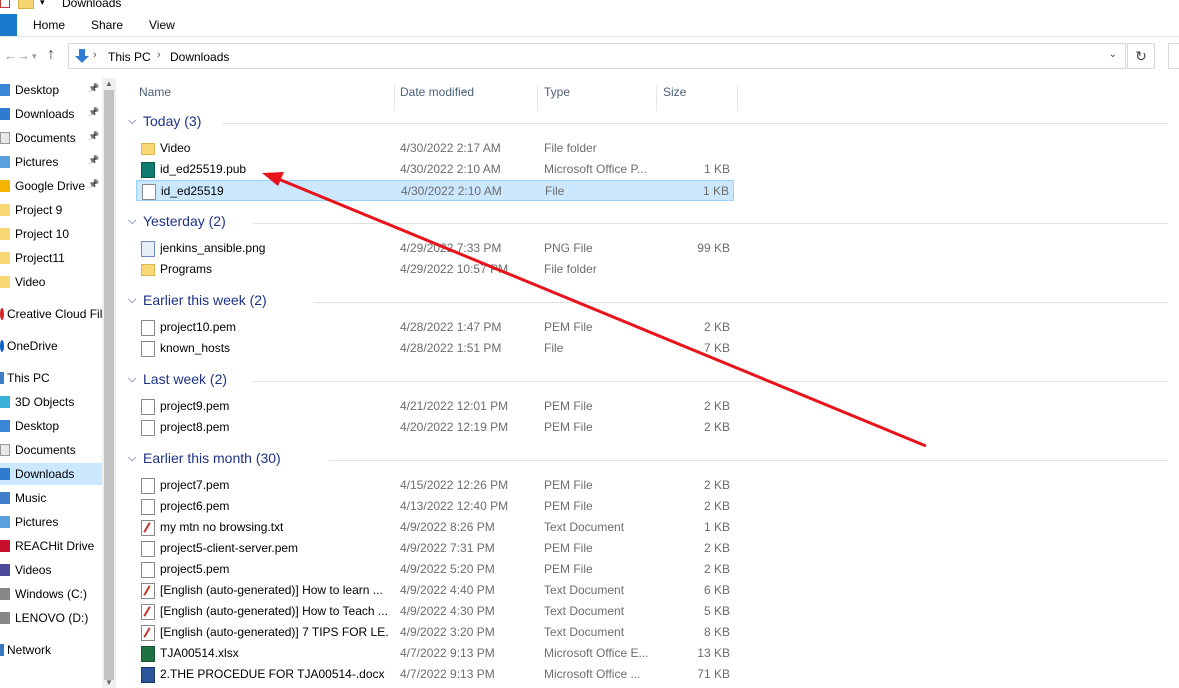 The height and width of the screenshot is (688, 1179). What do you see at coordinates (148, 612) in the screenshot?
I see `txt-file-icon` at bounding box center [148, 612].